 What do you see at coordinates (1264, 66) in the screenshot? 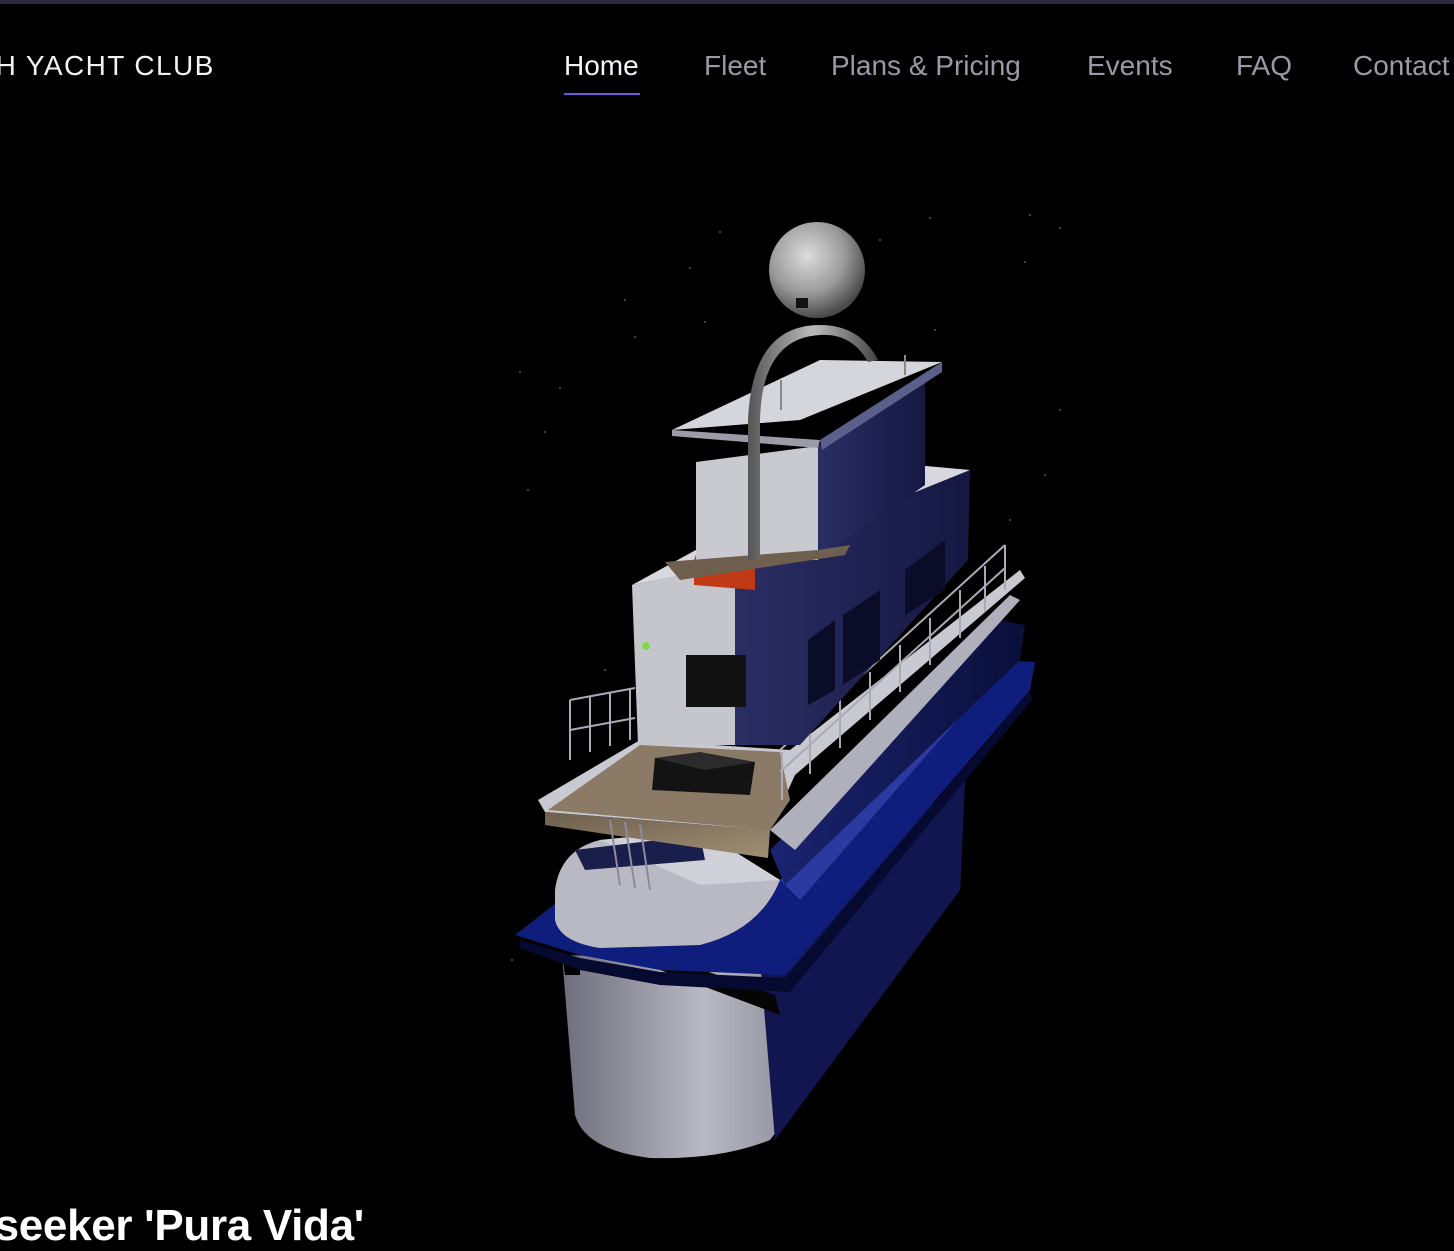
I see `nav-faq: FAQ` at bounding box center [1264, 66].